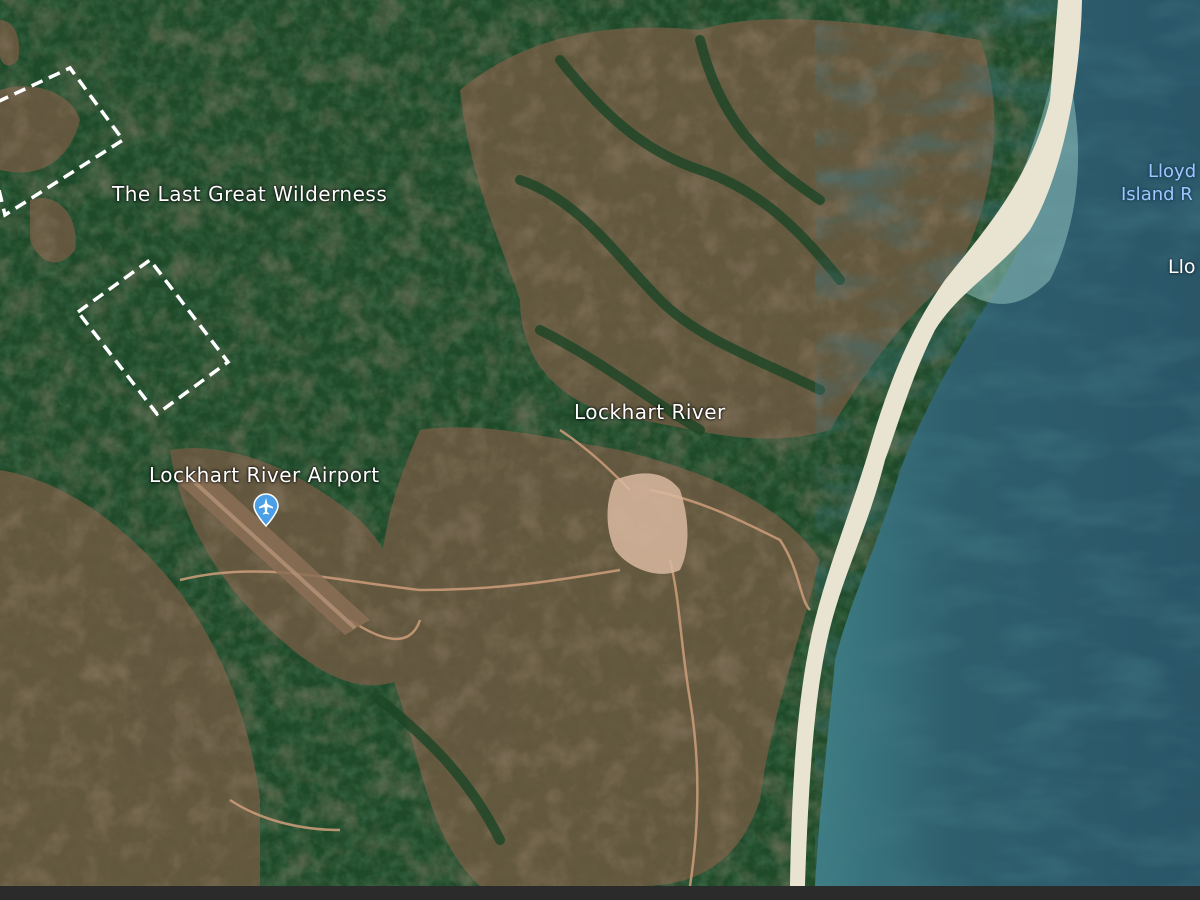 This screenshot has height=900, width=1200. Describe the element at coordinates (264, 475) in the screenshot. I see `airport-label: Lockhart River Airport` at that location.